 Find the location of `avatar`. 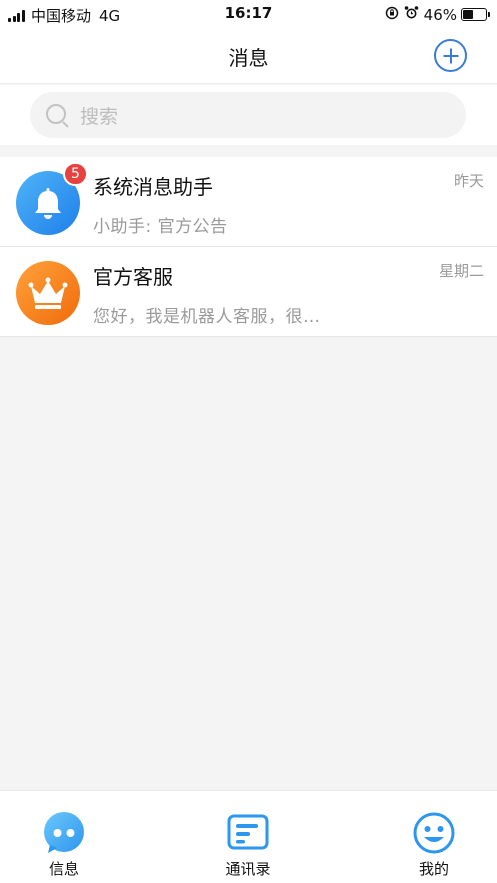

avatar is located at coordinates (48, 293).